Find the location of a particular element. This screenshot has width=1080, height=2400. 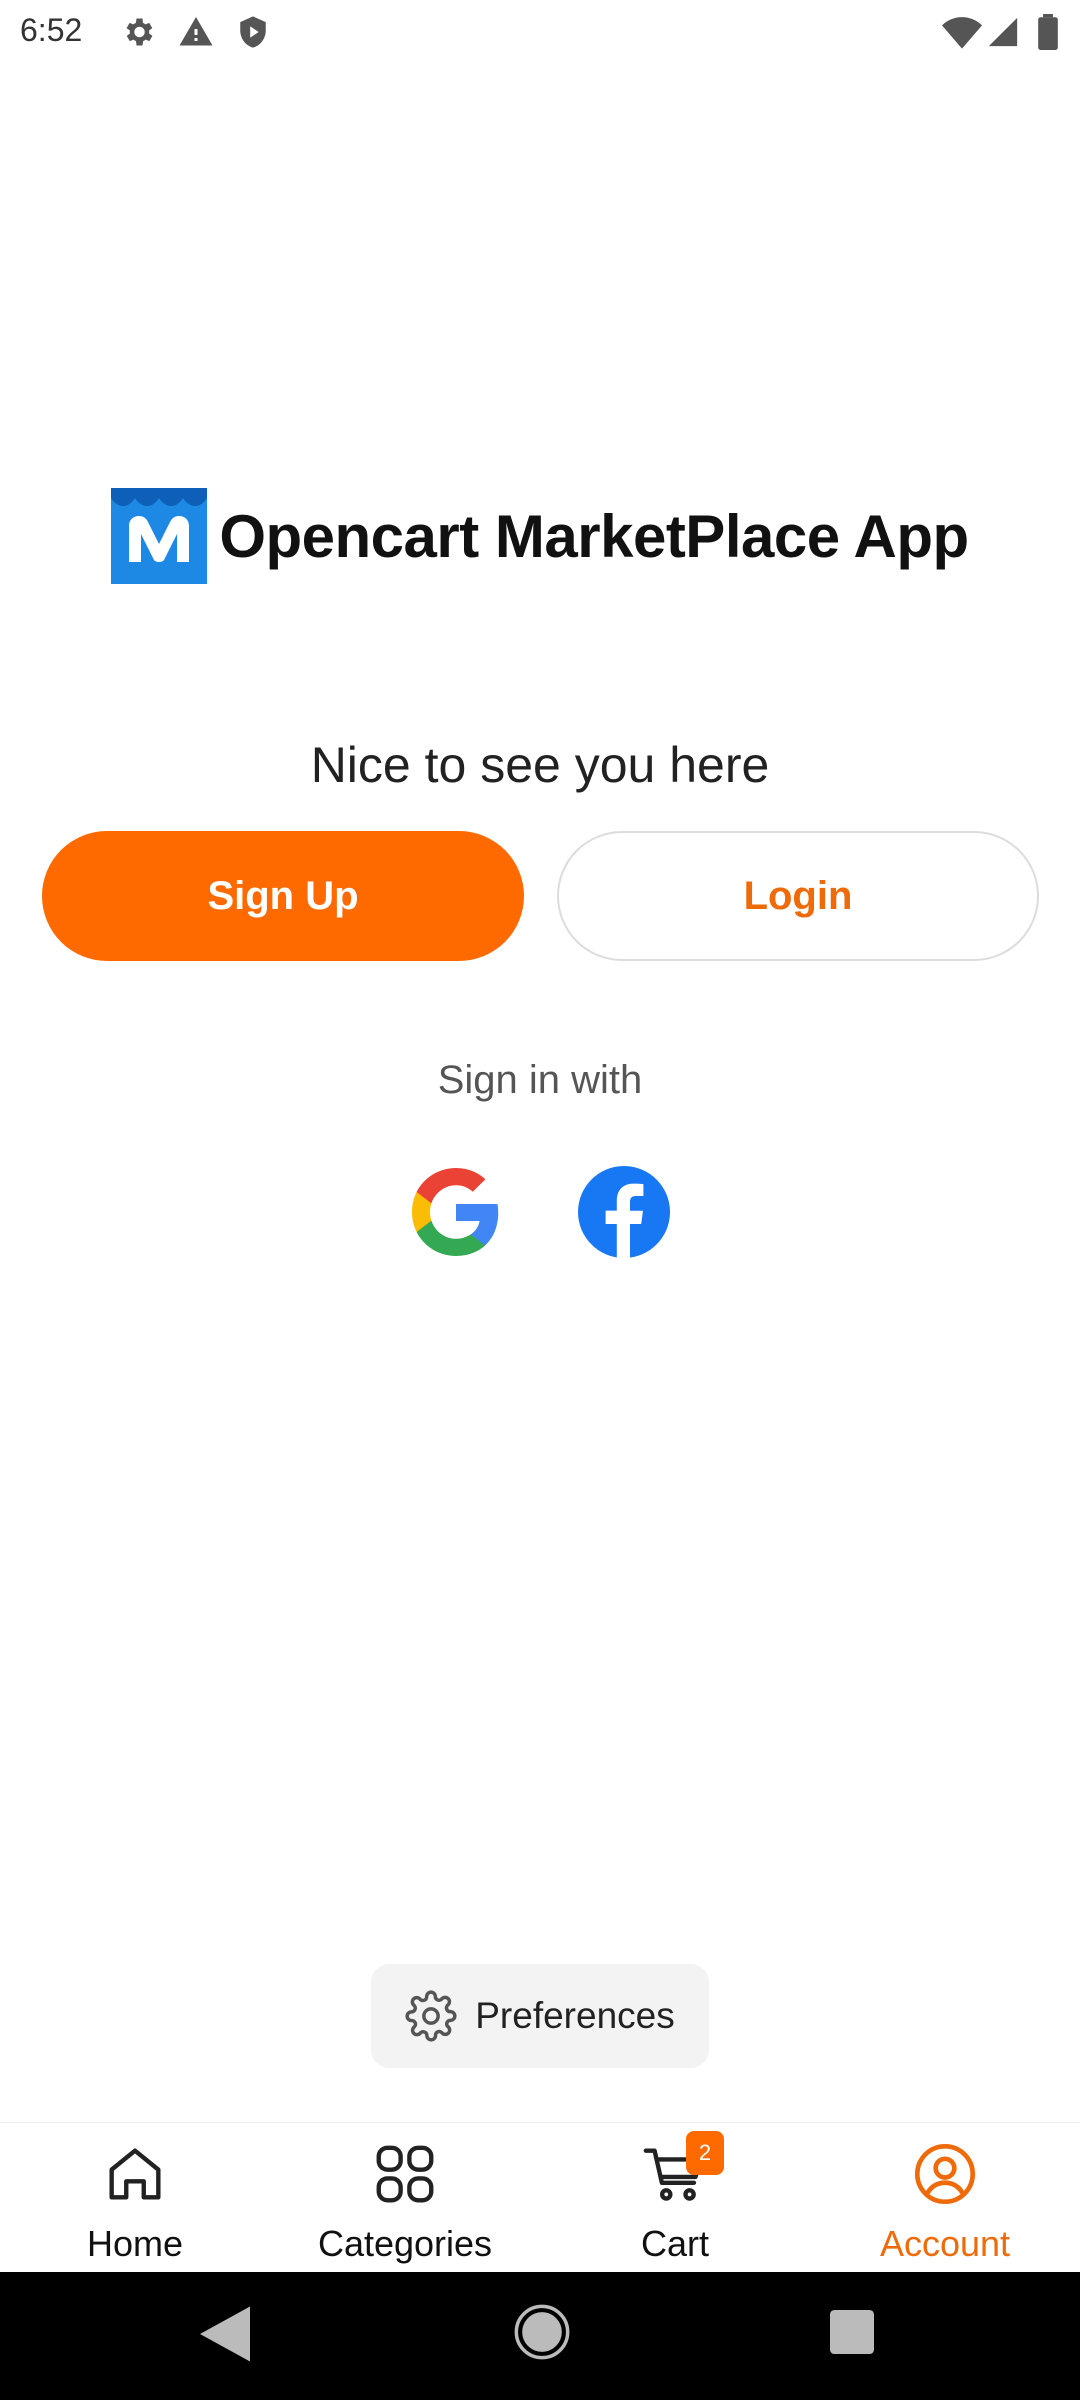

back-button is located at coordinates (225, 2336).